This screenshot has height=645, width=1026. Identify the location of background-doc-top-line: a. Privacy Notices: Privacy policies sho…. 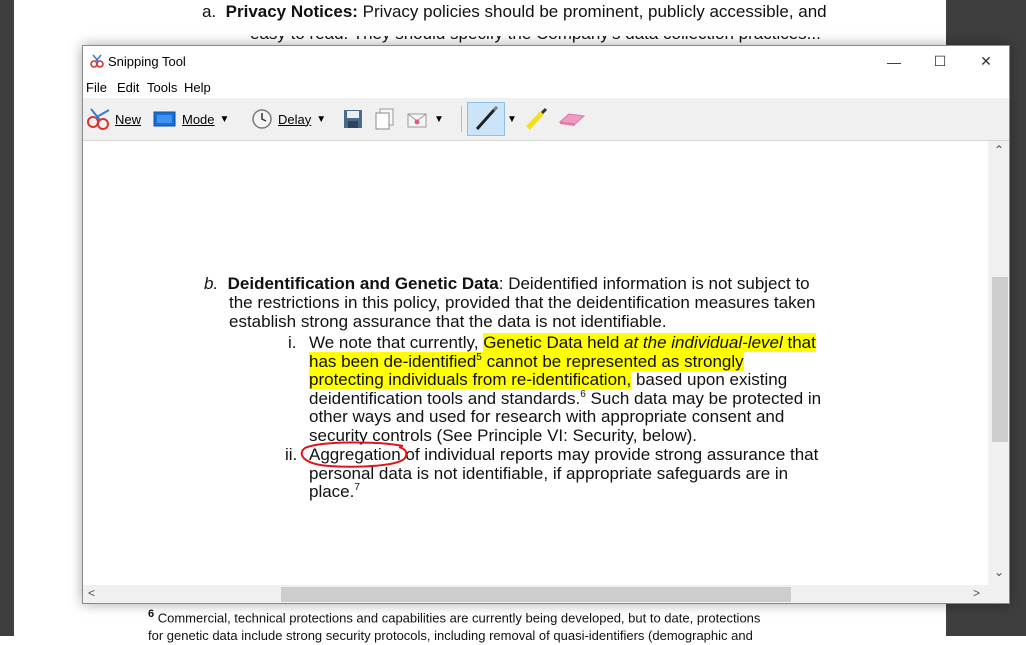
(514, 11).